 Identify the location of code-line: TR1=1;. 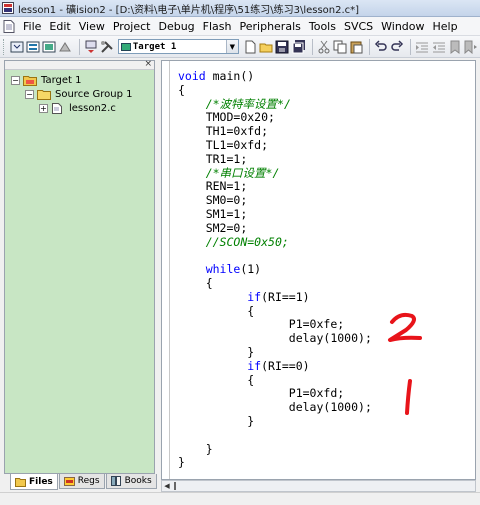
(325, 159).